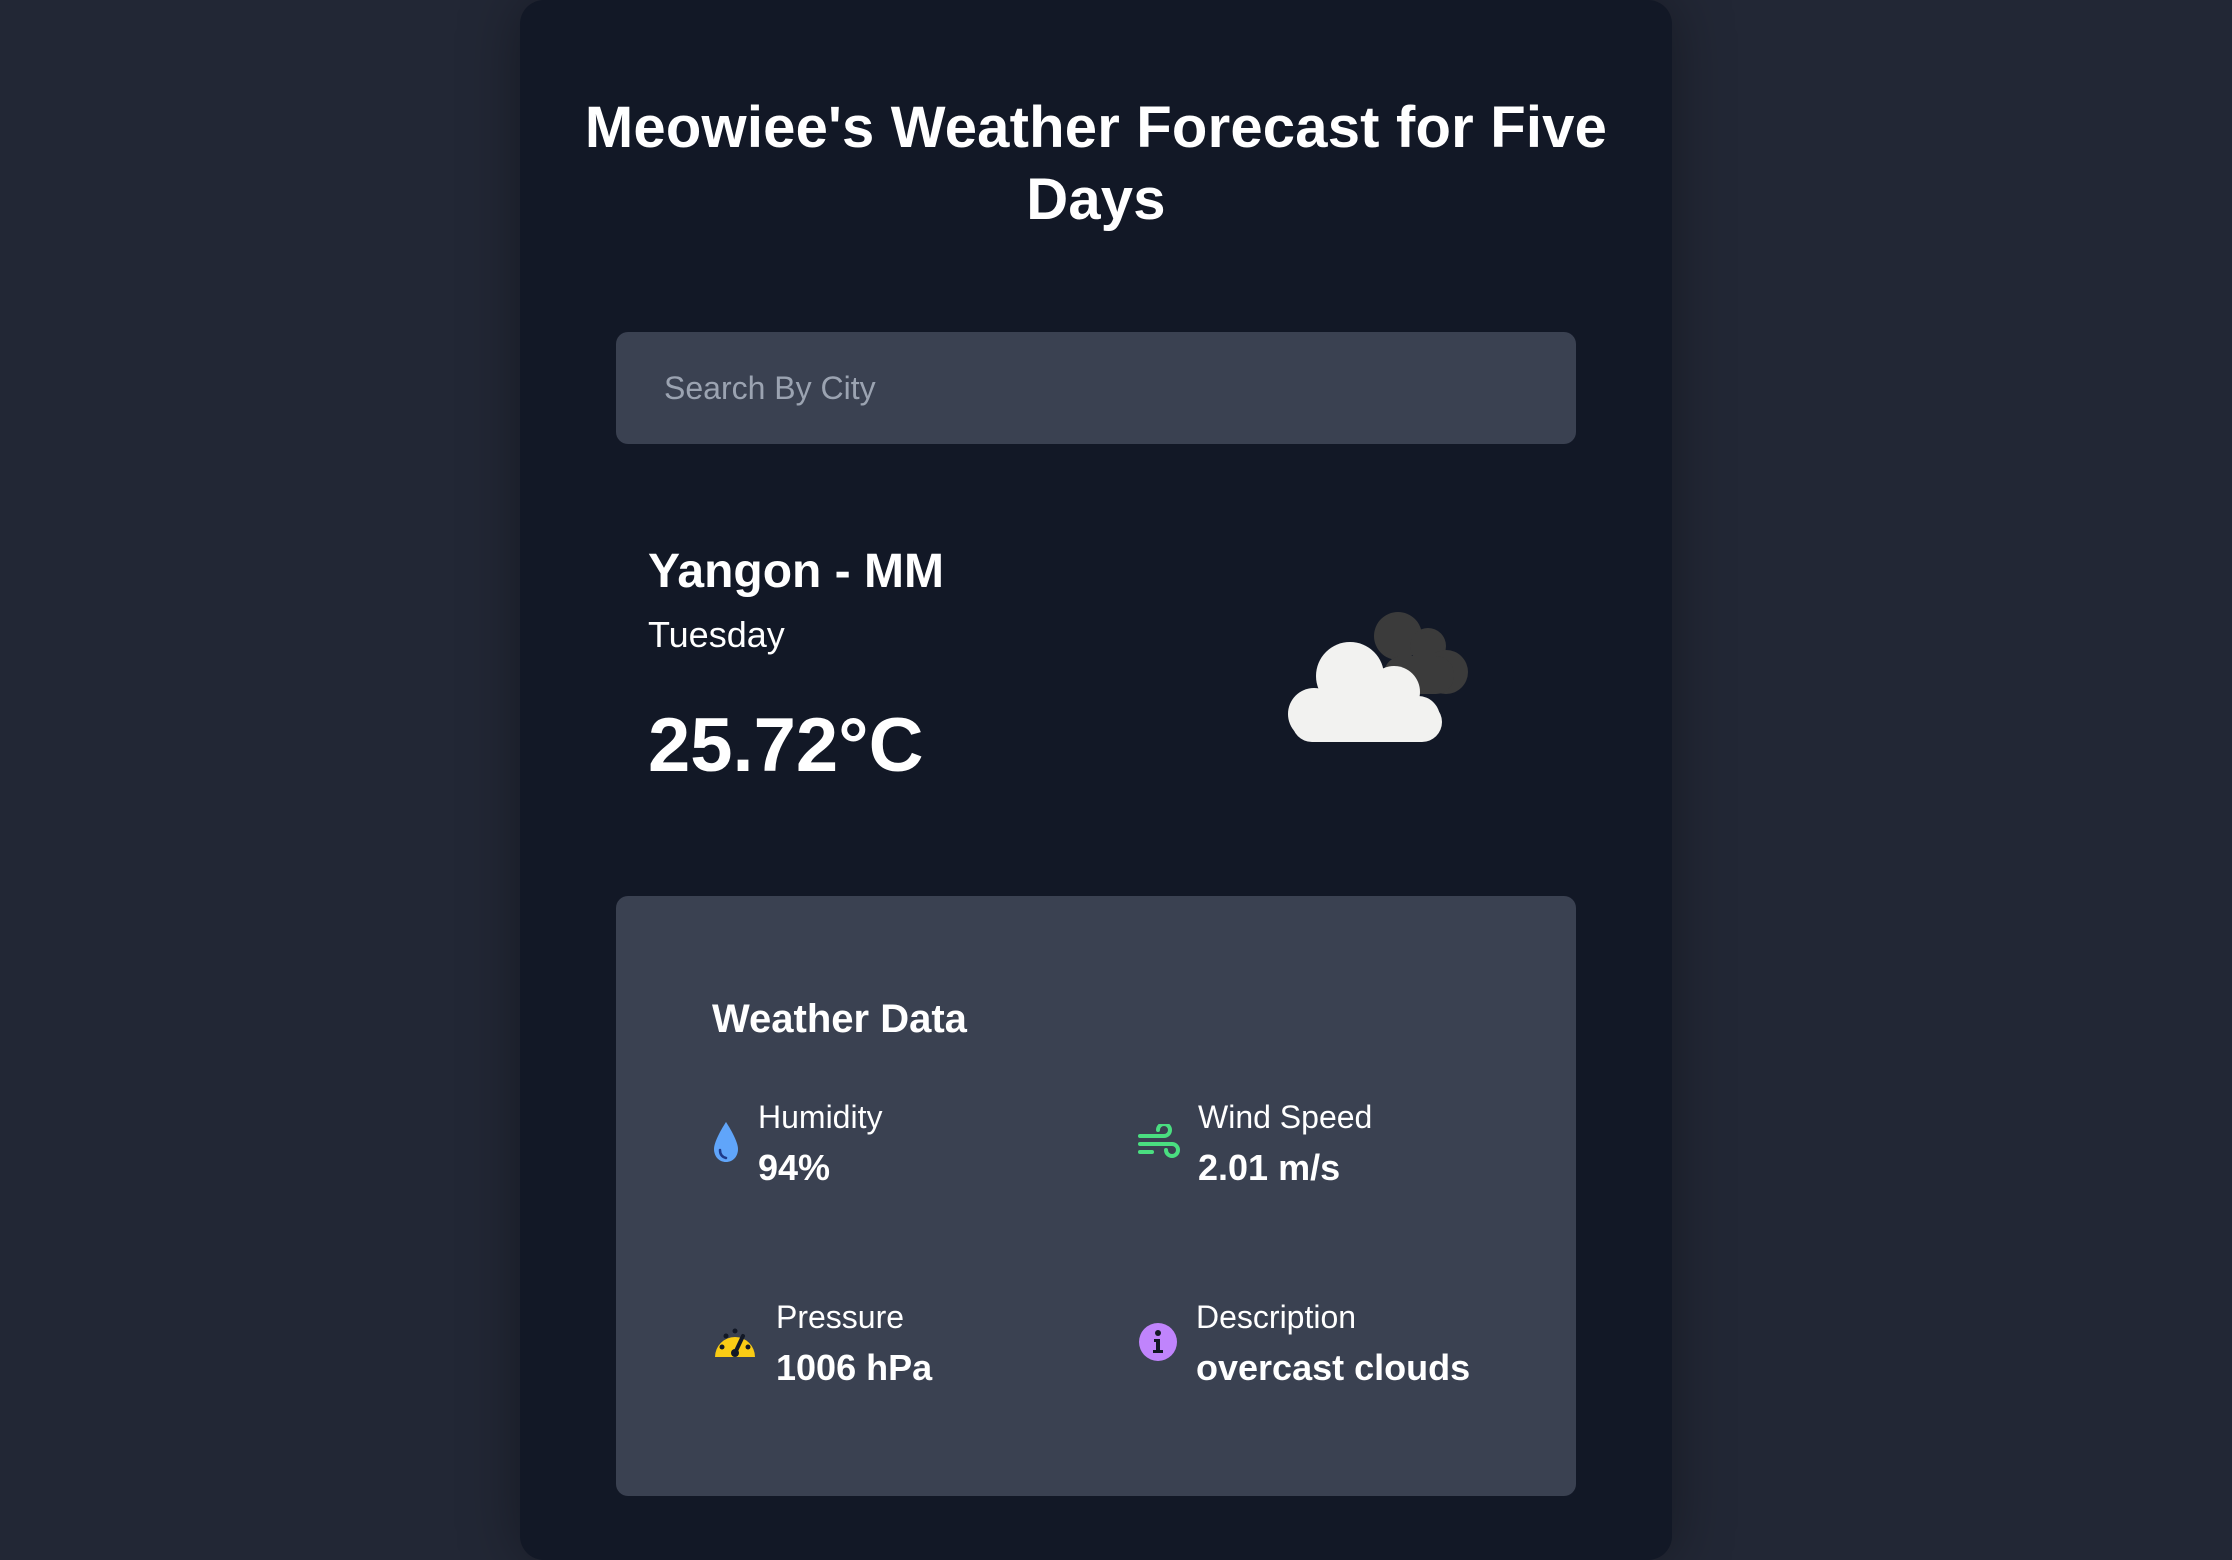  I want to click on search-box, so click(1096, 388).